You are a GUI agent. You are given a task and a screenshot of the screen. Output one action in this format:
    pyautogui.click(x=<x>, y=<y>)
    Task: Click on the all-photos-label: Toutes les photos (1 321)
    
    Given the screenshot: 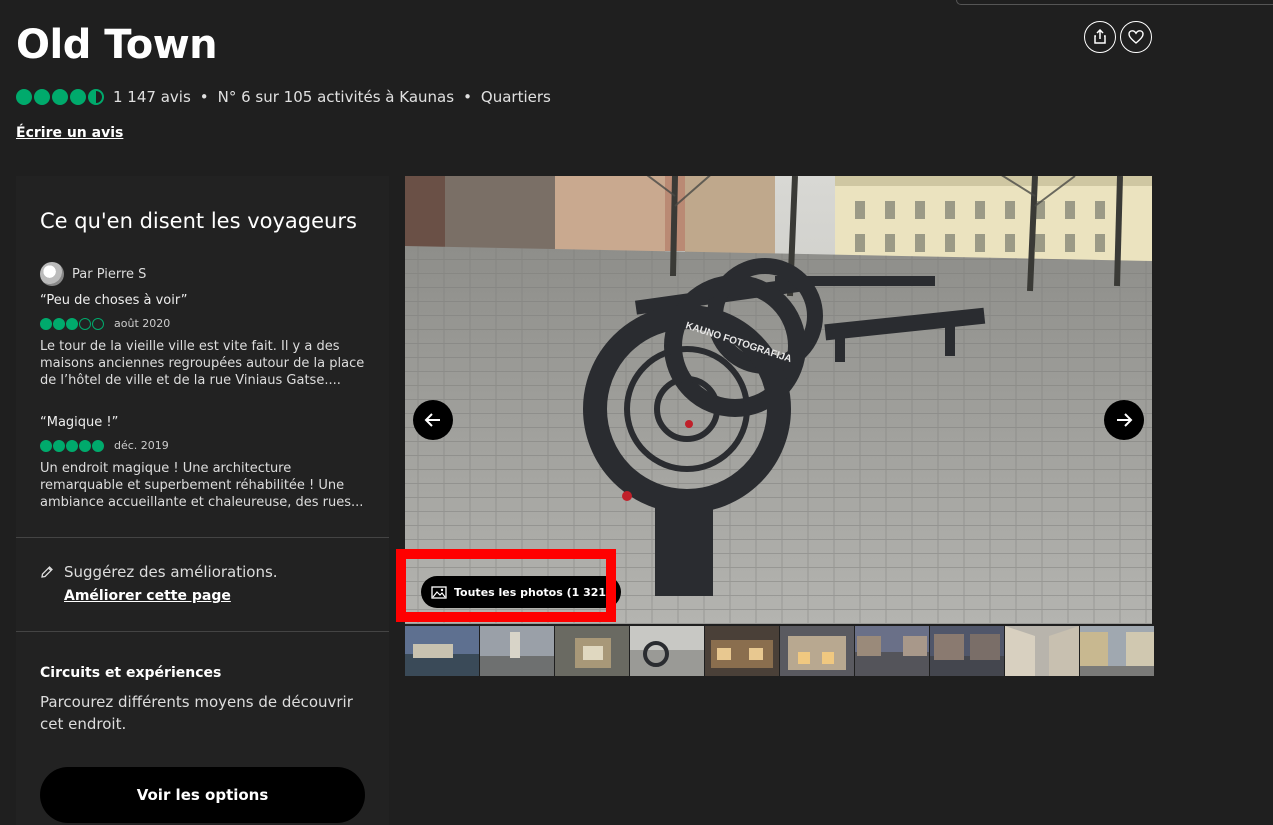 What is the action you would take?
    pyautogui.click(x=533, y=592)
    